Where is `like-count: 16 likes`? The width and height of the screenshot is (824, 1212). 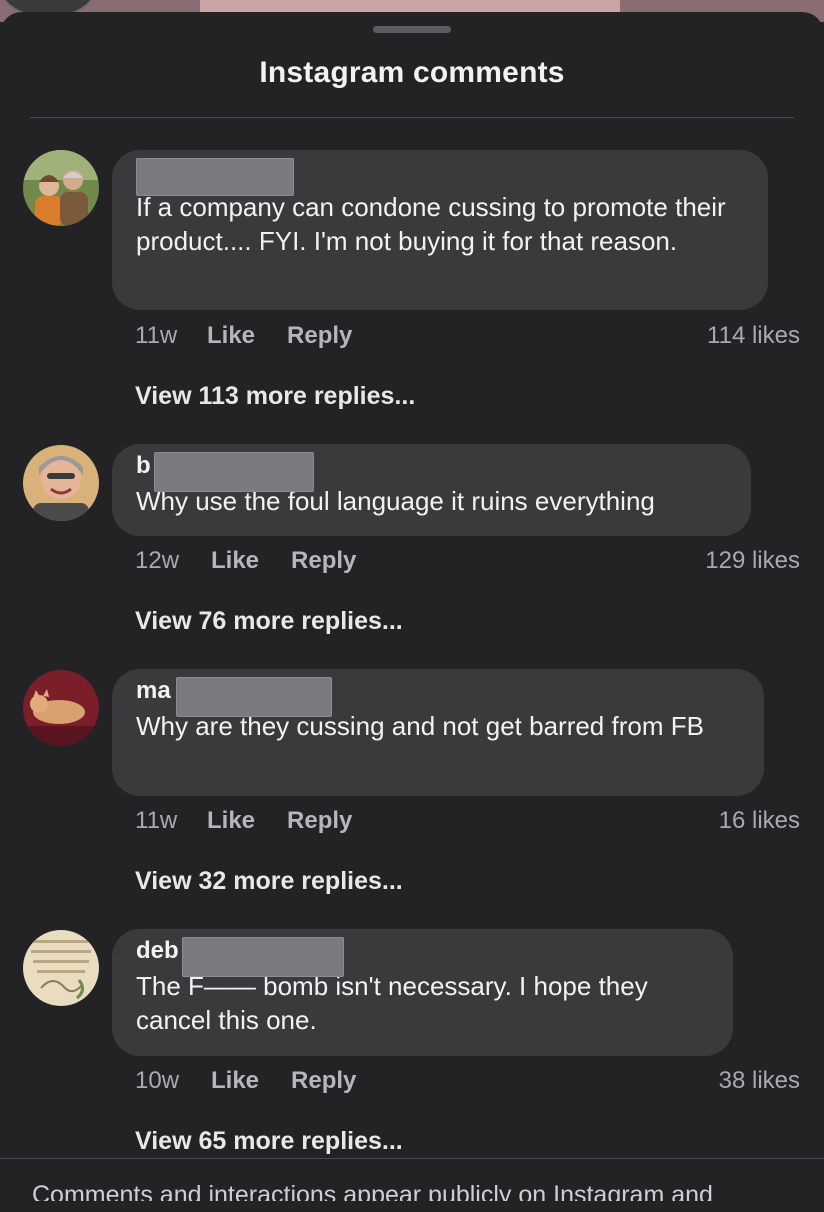 like-count: 16 likes is located at coordinates (759, 821).